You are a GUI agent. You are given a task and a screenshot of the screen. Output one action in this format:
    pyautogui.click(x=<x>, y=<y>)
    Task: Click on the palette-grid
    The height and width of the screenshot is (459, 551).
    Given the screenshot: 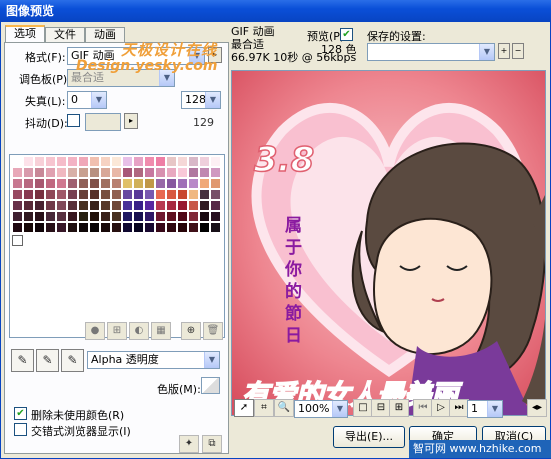 What is the action you would take?
    pyautogui.click(x=116, y=194)
    